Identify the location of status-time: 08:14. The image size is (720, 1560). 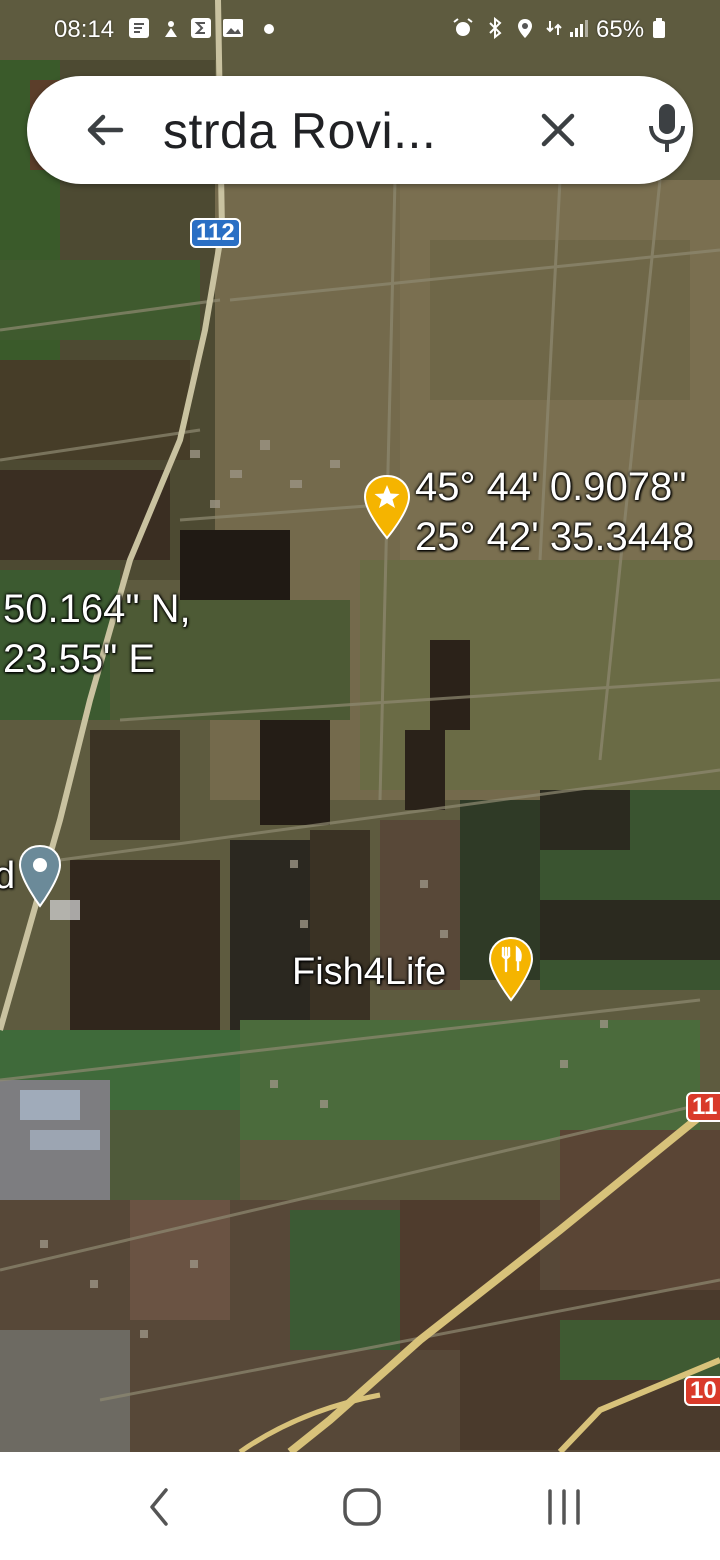
(84, 29).